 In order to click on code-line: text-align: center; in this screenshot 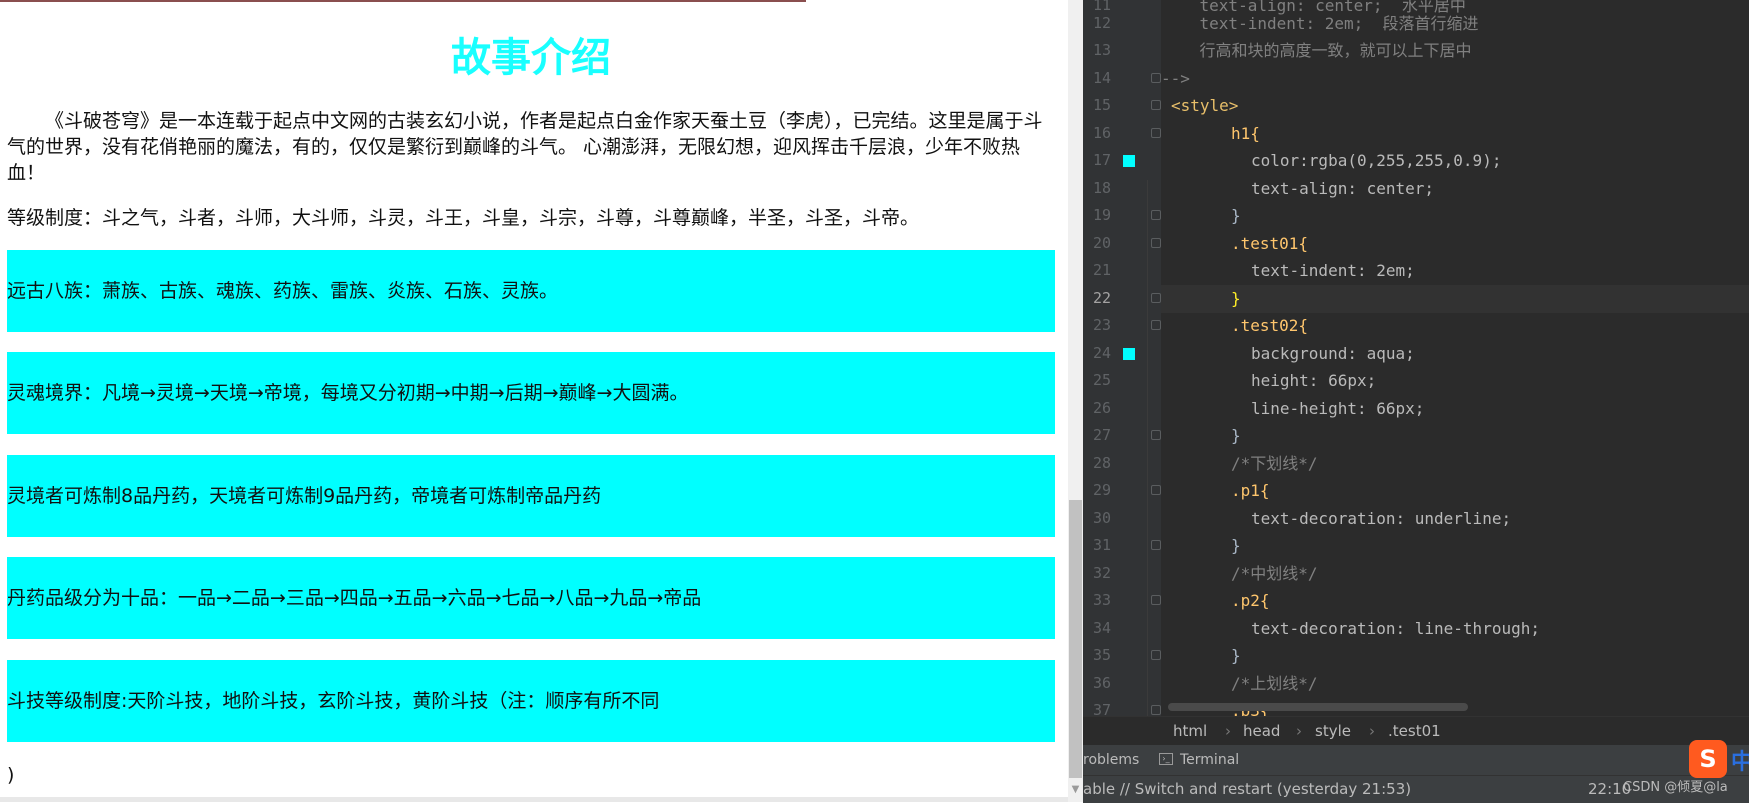, I will do `click(1343, 188)`.